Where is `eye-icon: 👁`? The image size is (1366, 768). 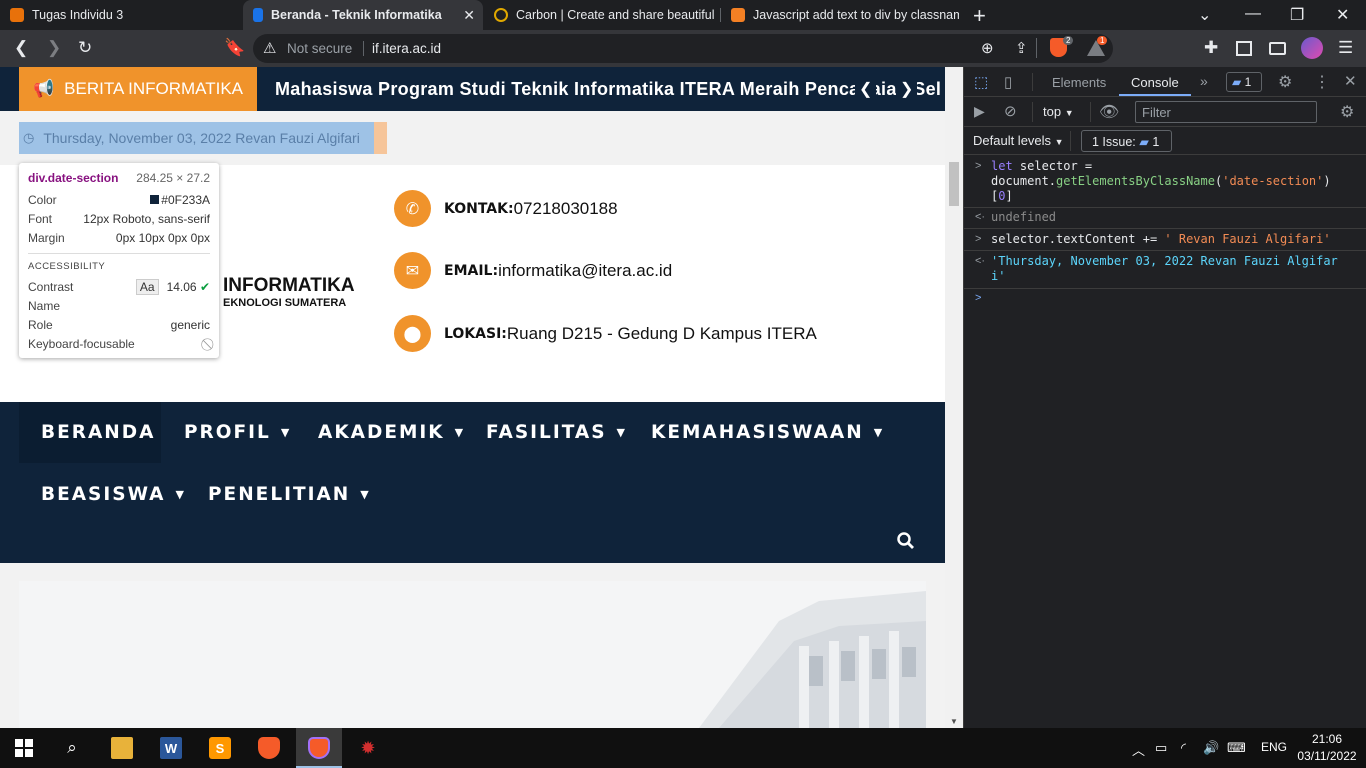
eye-icon: 👁 is located at coordinates (1109, 112).